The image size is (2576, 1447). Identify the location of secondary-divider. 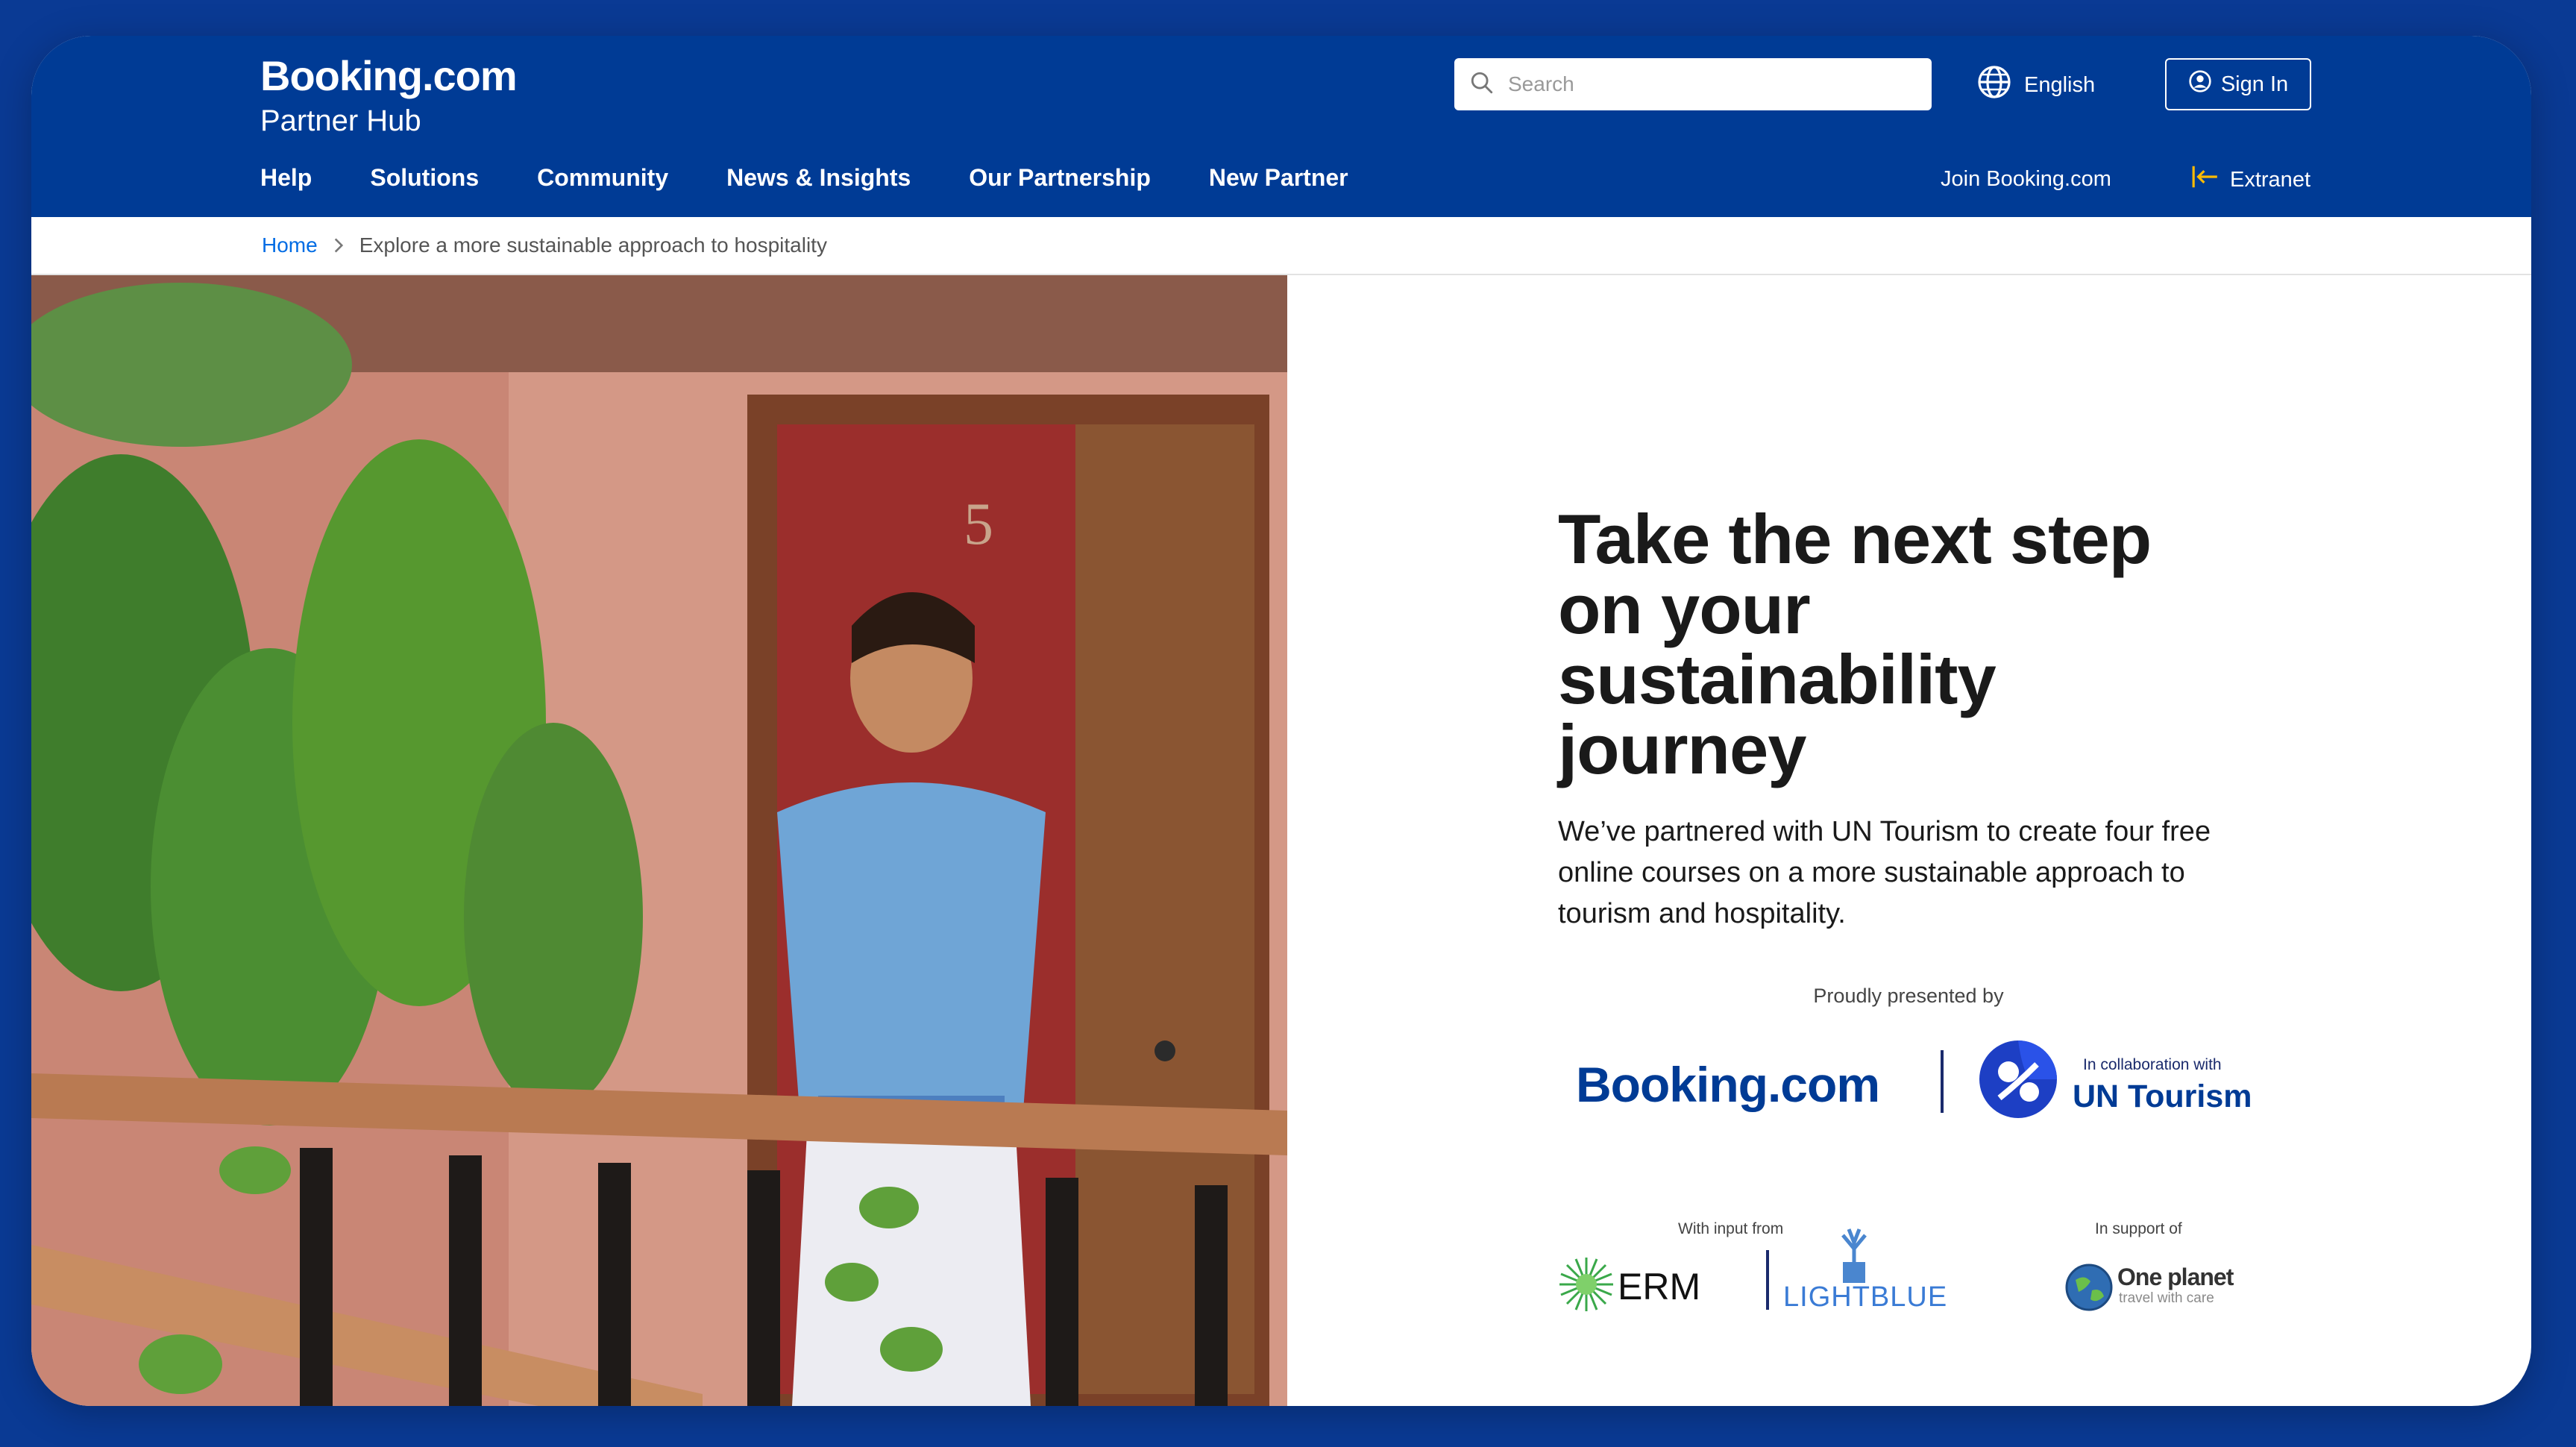
(1768, 1280).